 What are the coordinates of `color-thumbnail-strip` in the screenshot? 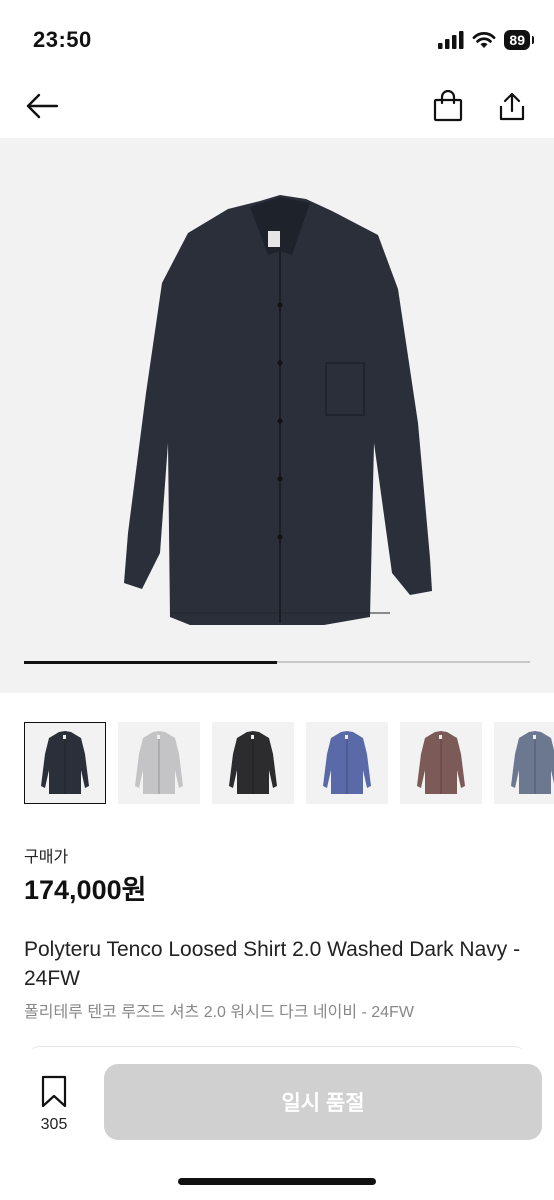 It's located at (277, 764).